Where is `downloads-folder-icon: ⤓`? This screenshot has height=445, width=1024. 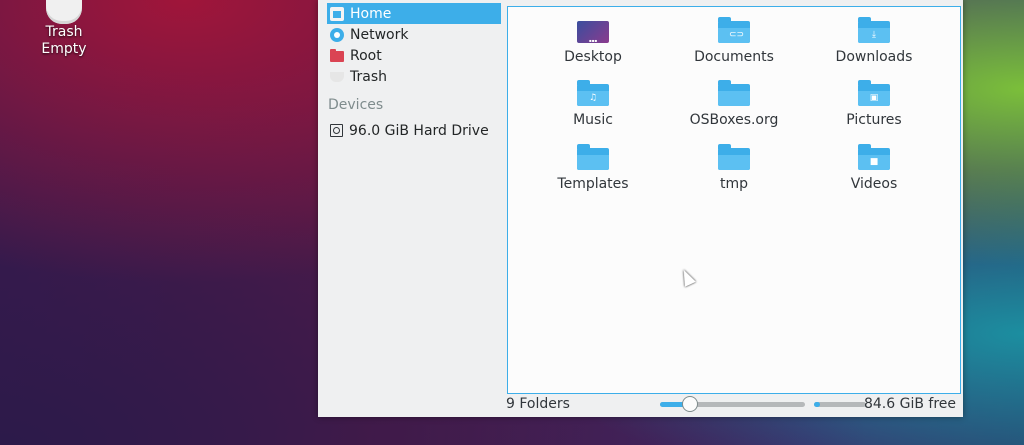
downloads-folder-icon: ⤓ is located at coordinates (874, 30).